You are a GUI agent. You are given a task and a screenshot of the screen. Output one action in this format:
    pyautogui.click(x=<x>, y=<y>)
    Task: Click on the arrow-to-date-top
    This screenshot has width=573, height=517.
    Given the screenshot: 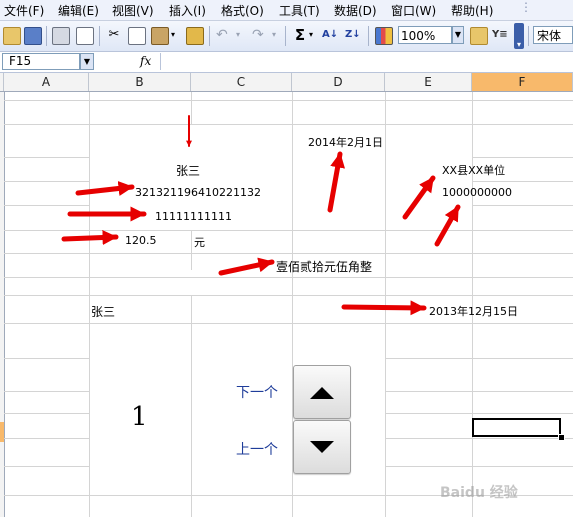 What is the action you would take?
    pyautogui.click(x=336, y=182)
    